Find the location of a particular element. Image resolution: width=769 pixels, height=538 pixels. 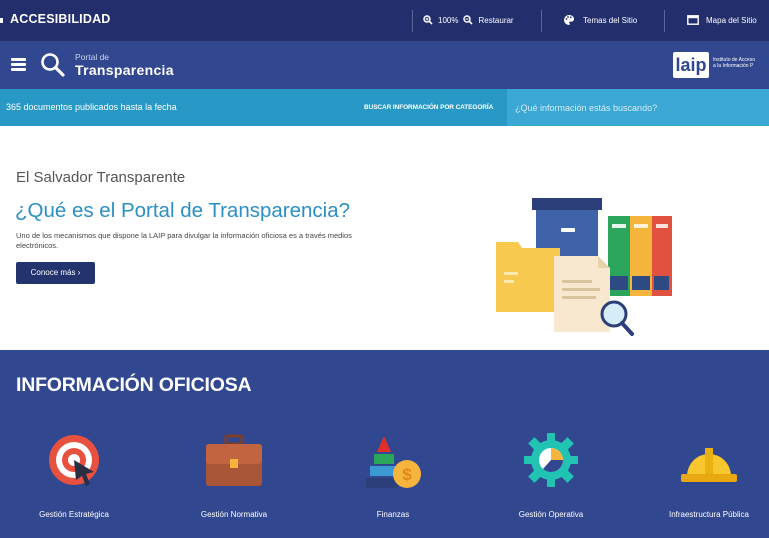

learn-more-button: Conoce más › is located at coordinates (55, 273).